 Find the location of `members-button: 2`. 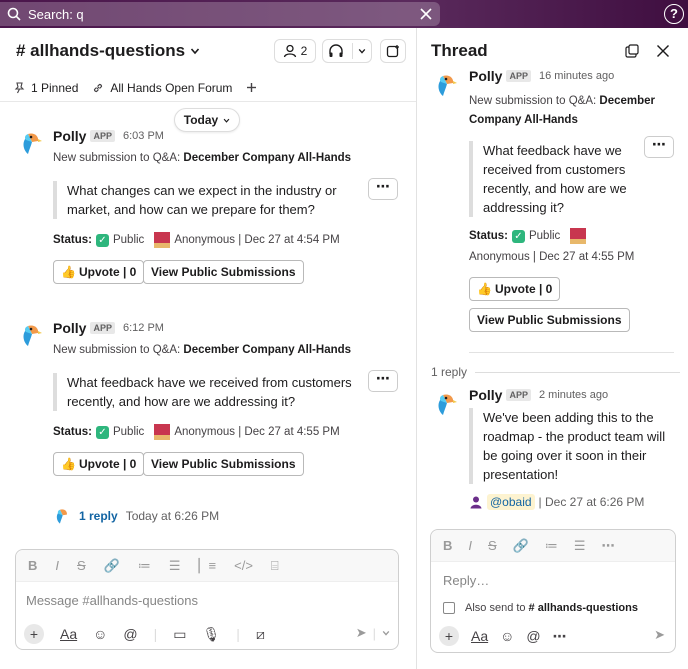

members-button: 2 is located at coordinates (295, 51).